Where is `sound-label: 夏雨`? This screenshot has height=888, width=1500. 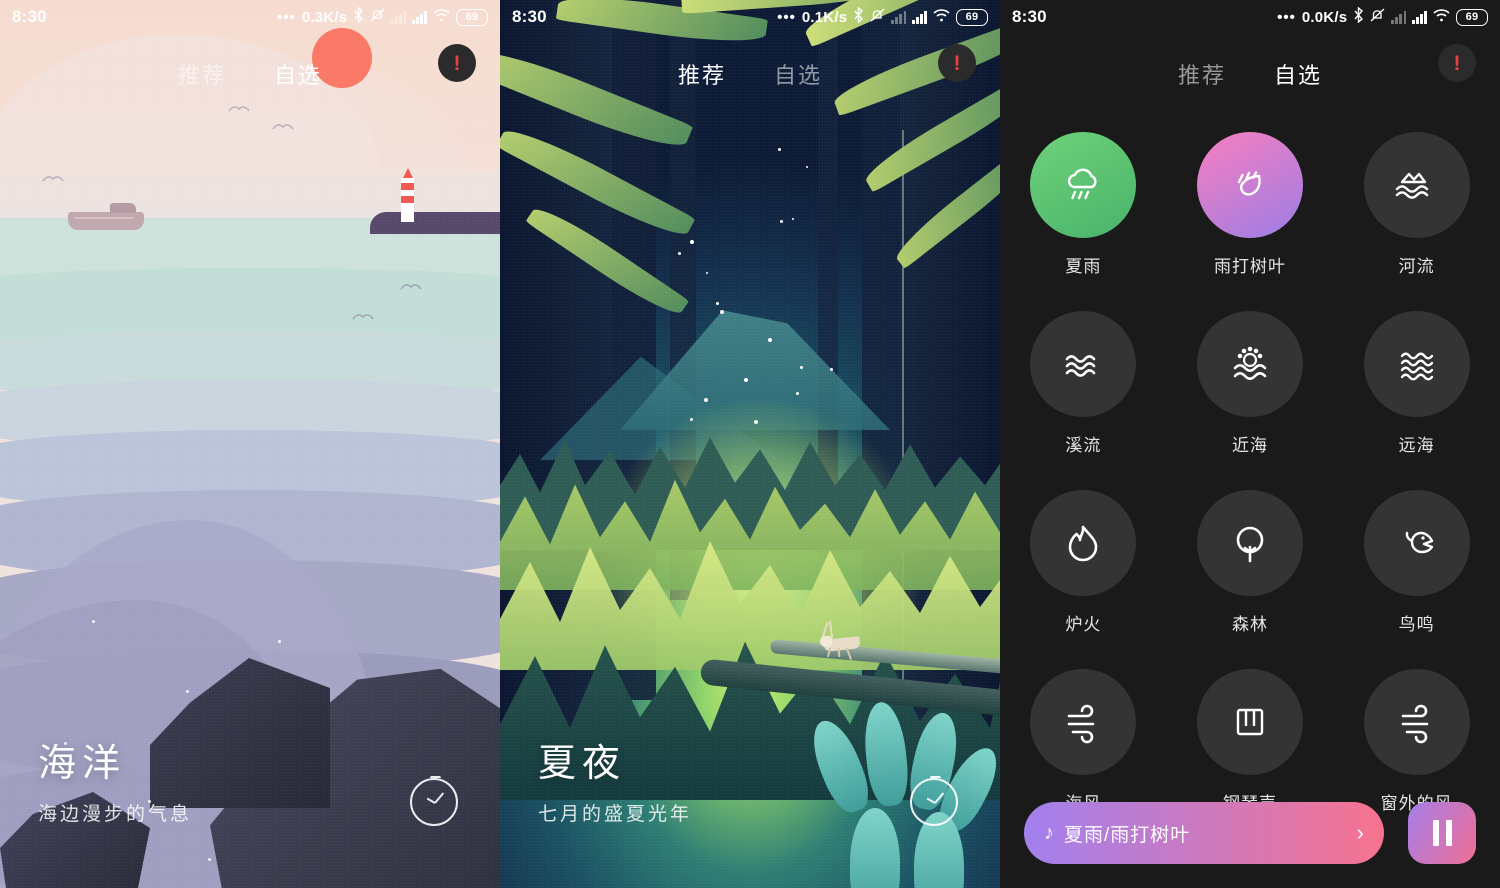 sound-label: 夏雨 is located at coordinates (1083, 266).